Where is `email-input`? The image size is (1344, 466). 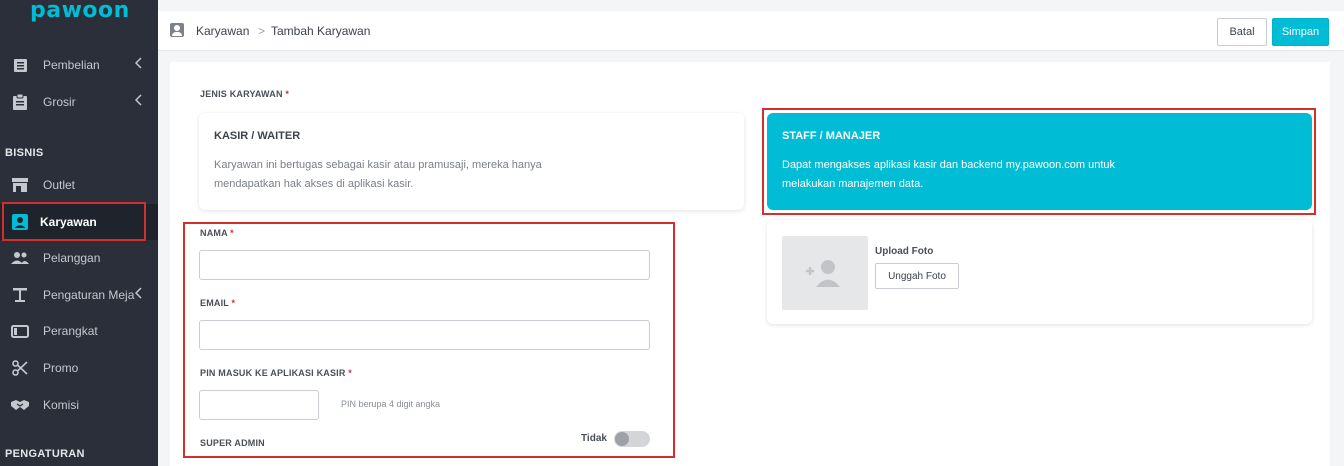
email-input is located at coordinates (424, 335).